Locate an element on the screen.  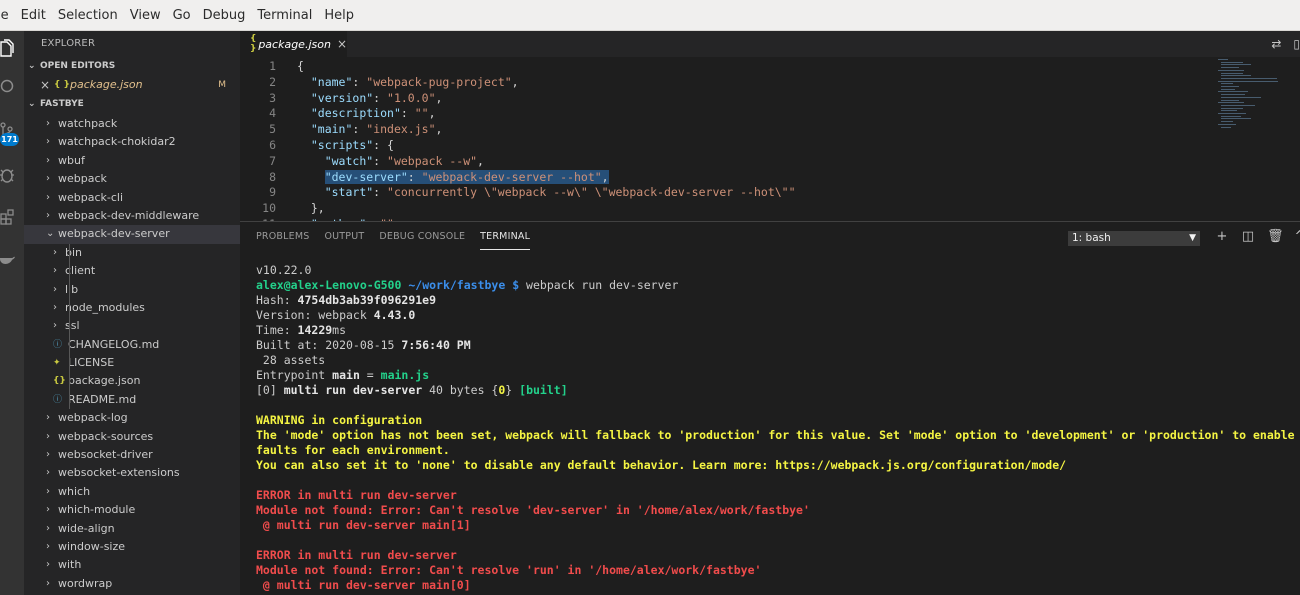
split-editor-icon: ▯ is located at coordinates (1296, 44).